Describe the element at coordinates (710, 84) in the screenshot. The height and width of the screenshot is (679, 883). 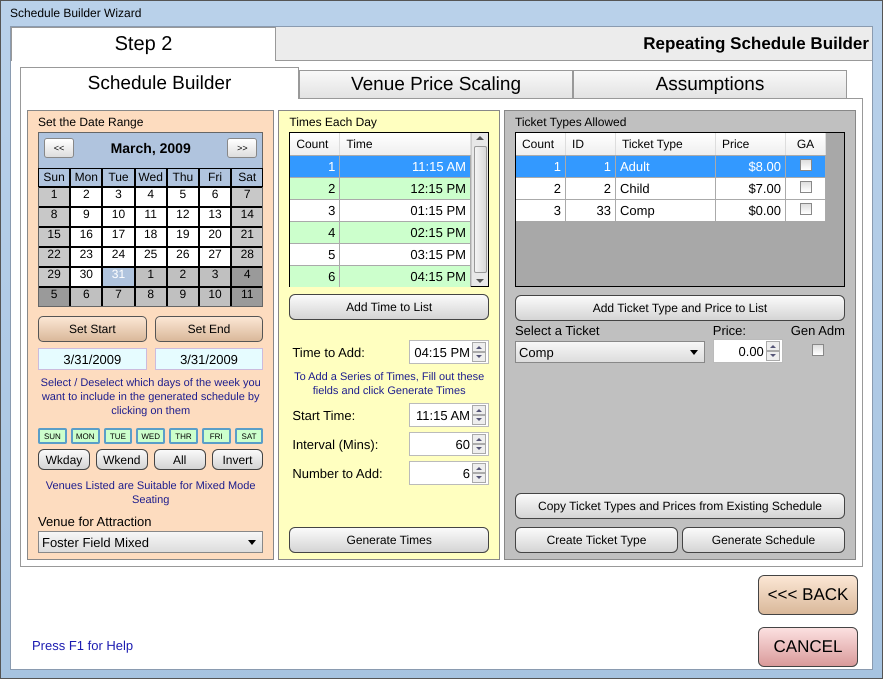
I see `tab: Assumptions` at that location.